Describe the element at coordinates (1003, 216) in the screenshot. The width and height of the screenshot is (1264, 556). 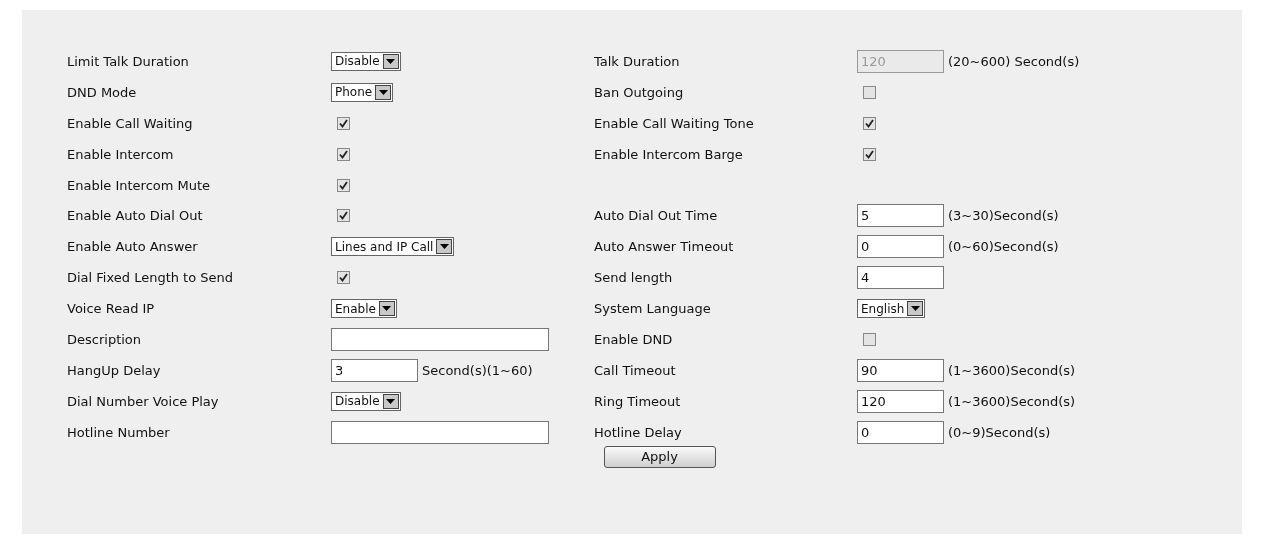
I see `unit-text: (3~30)Second(s)` at that location.